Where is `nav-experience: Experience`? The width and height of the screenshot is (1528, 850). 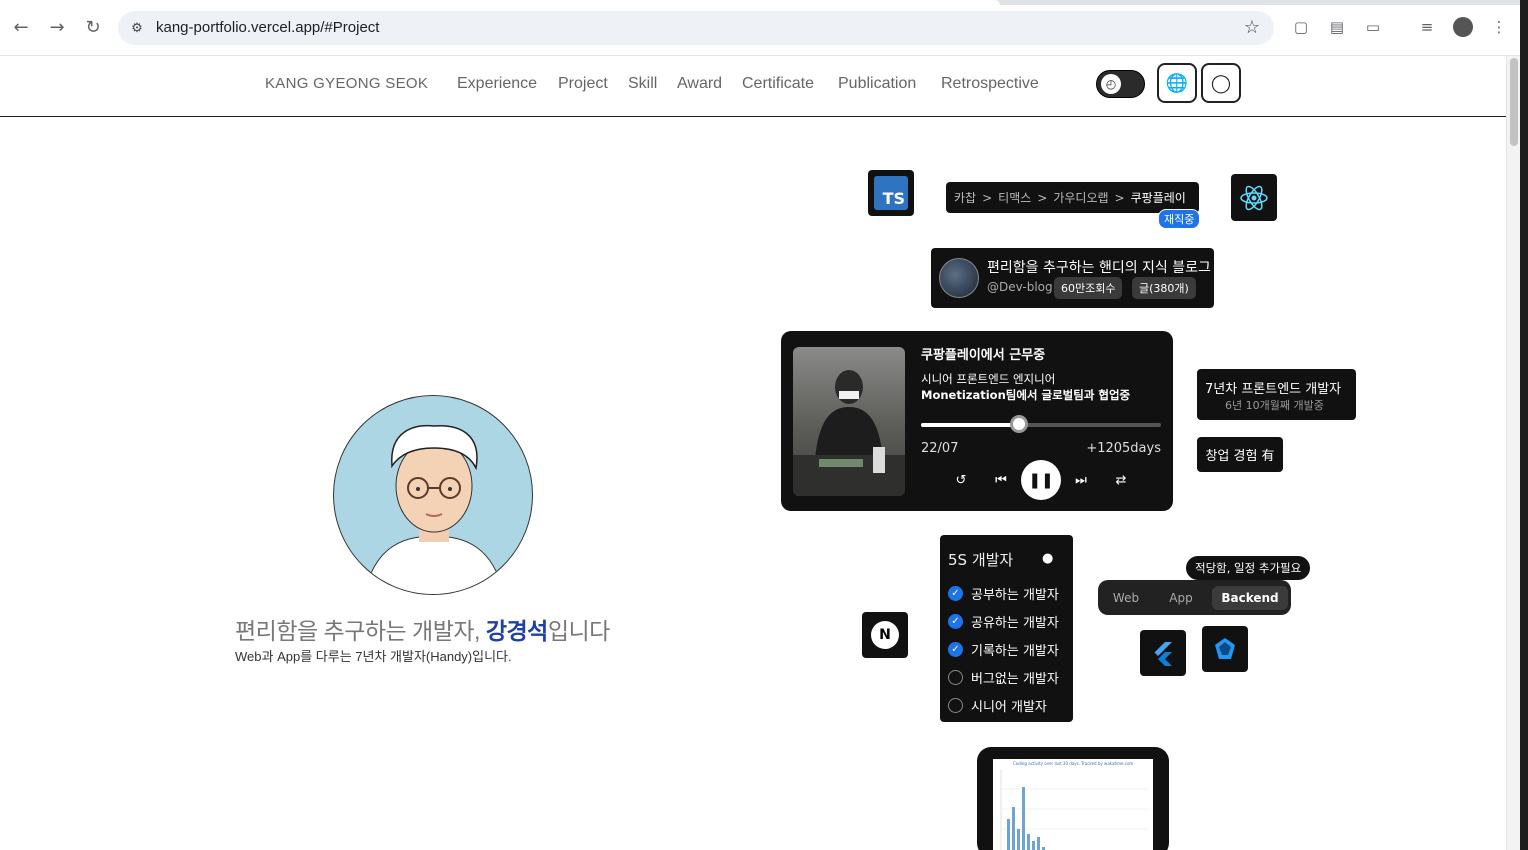
nav-experience: Experience is located at coordinates (497, 84).